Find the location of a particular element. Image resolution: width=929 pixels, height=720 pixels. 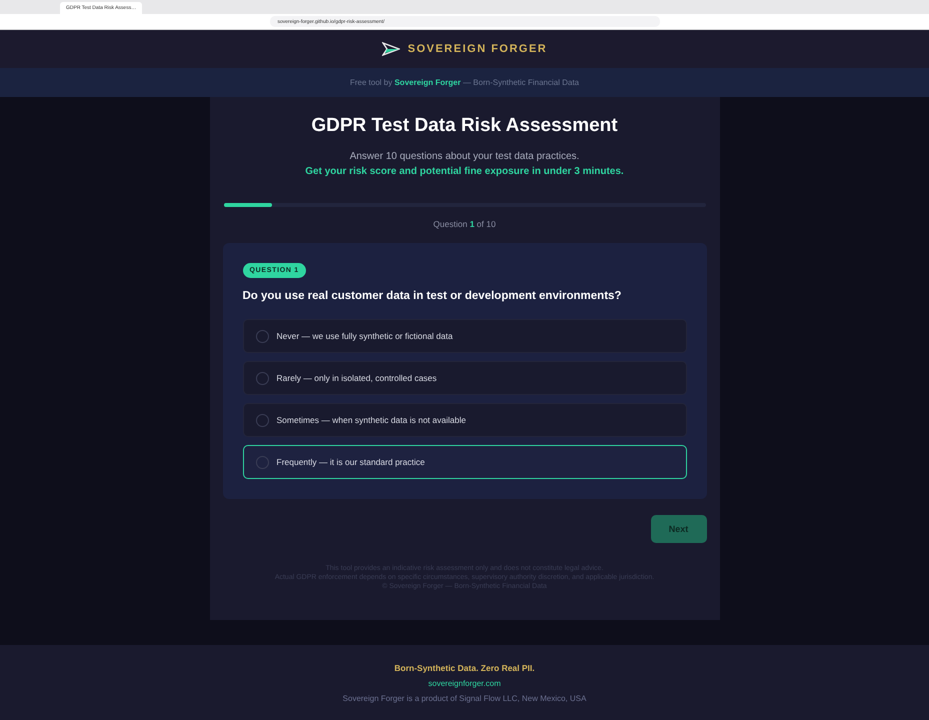

brand-name: SOVEREIGN FORGER is located at coordinates (478, 49).